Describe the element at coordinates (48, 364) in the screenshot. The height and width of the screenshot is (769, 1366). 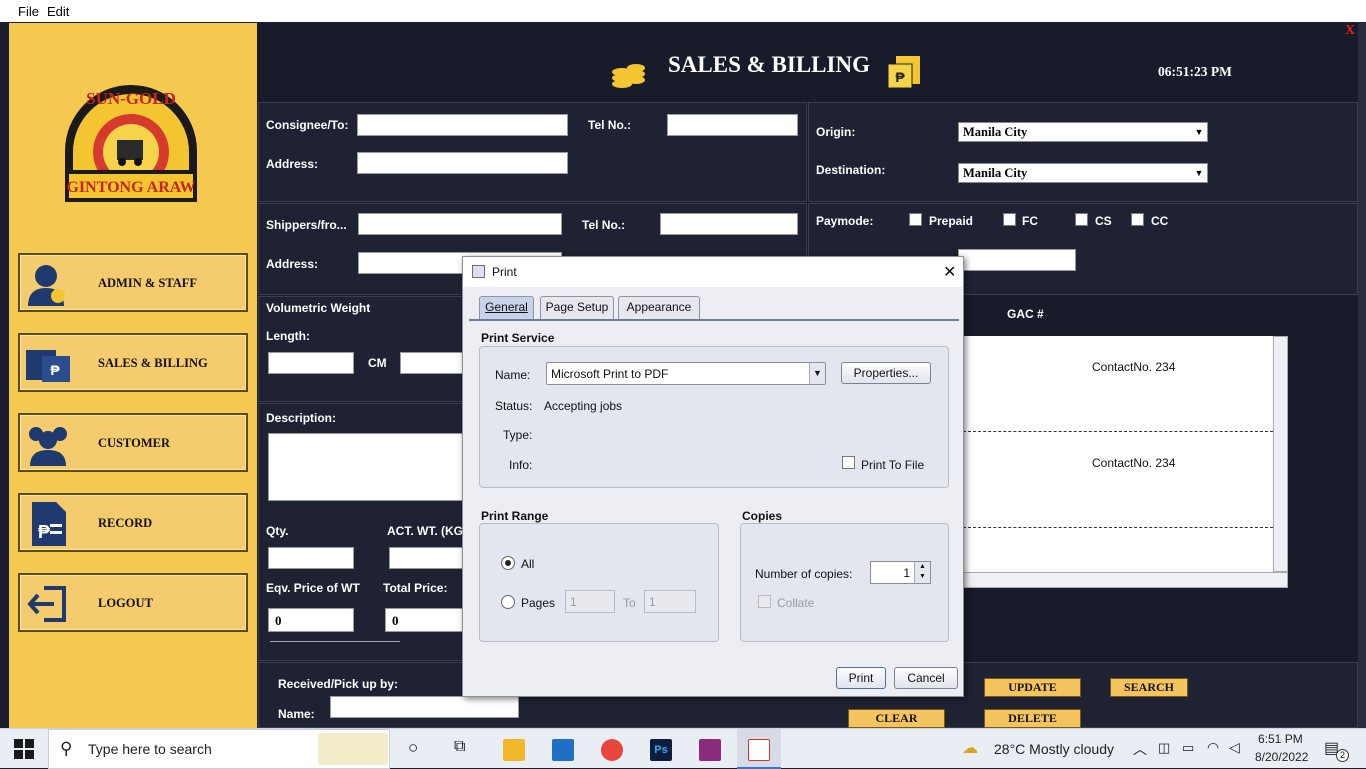
I see `billing-icon: ₱` at that location.